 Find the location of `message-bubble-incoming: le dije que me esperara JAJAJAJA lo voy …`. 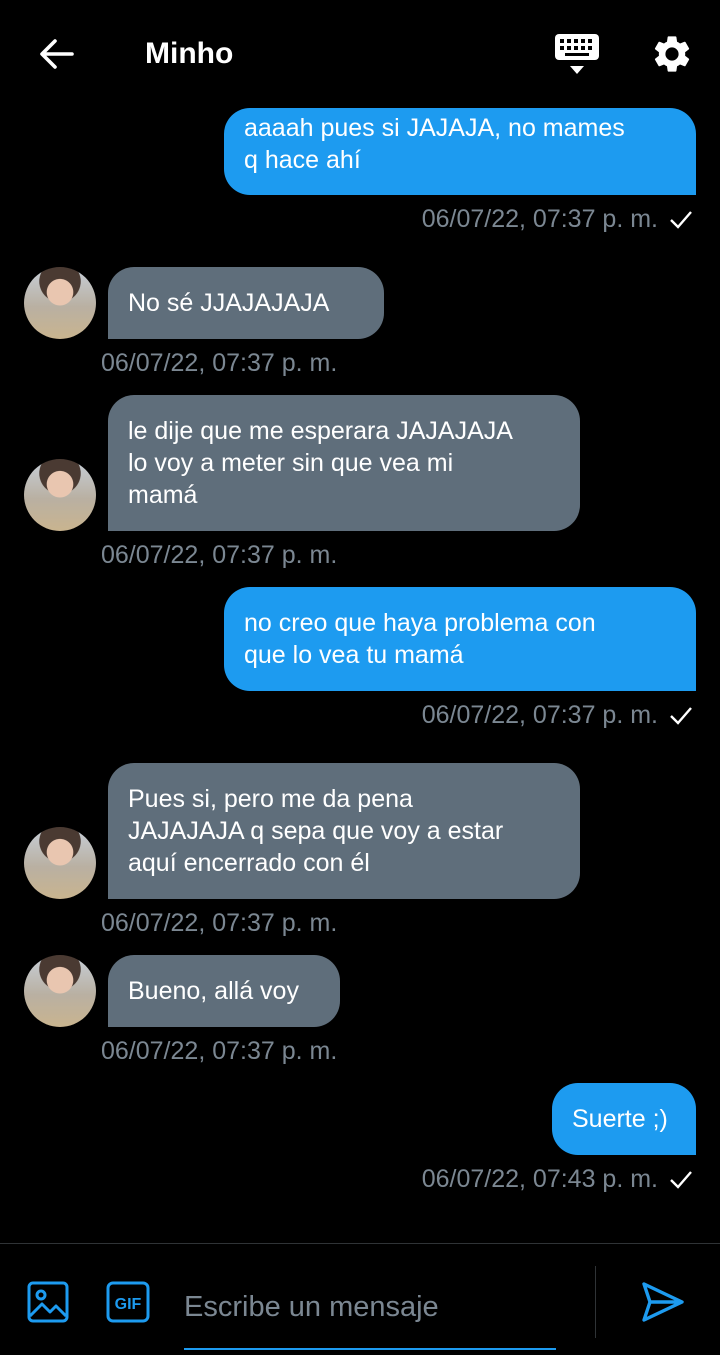

message-bubble-incoming: le dije que me esperara JAJAJAJA lo voy … is located at coordinates (344, 463).